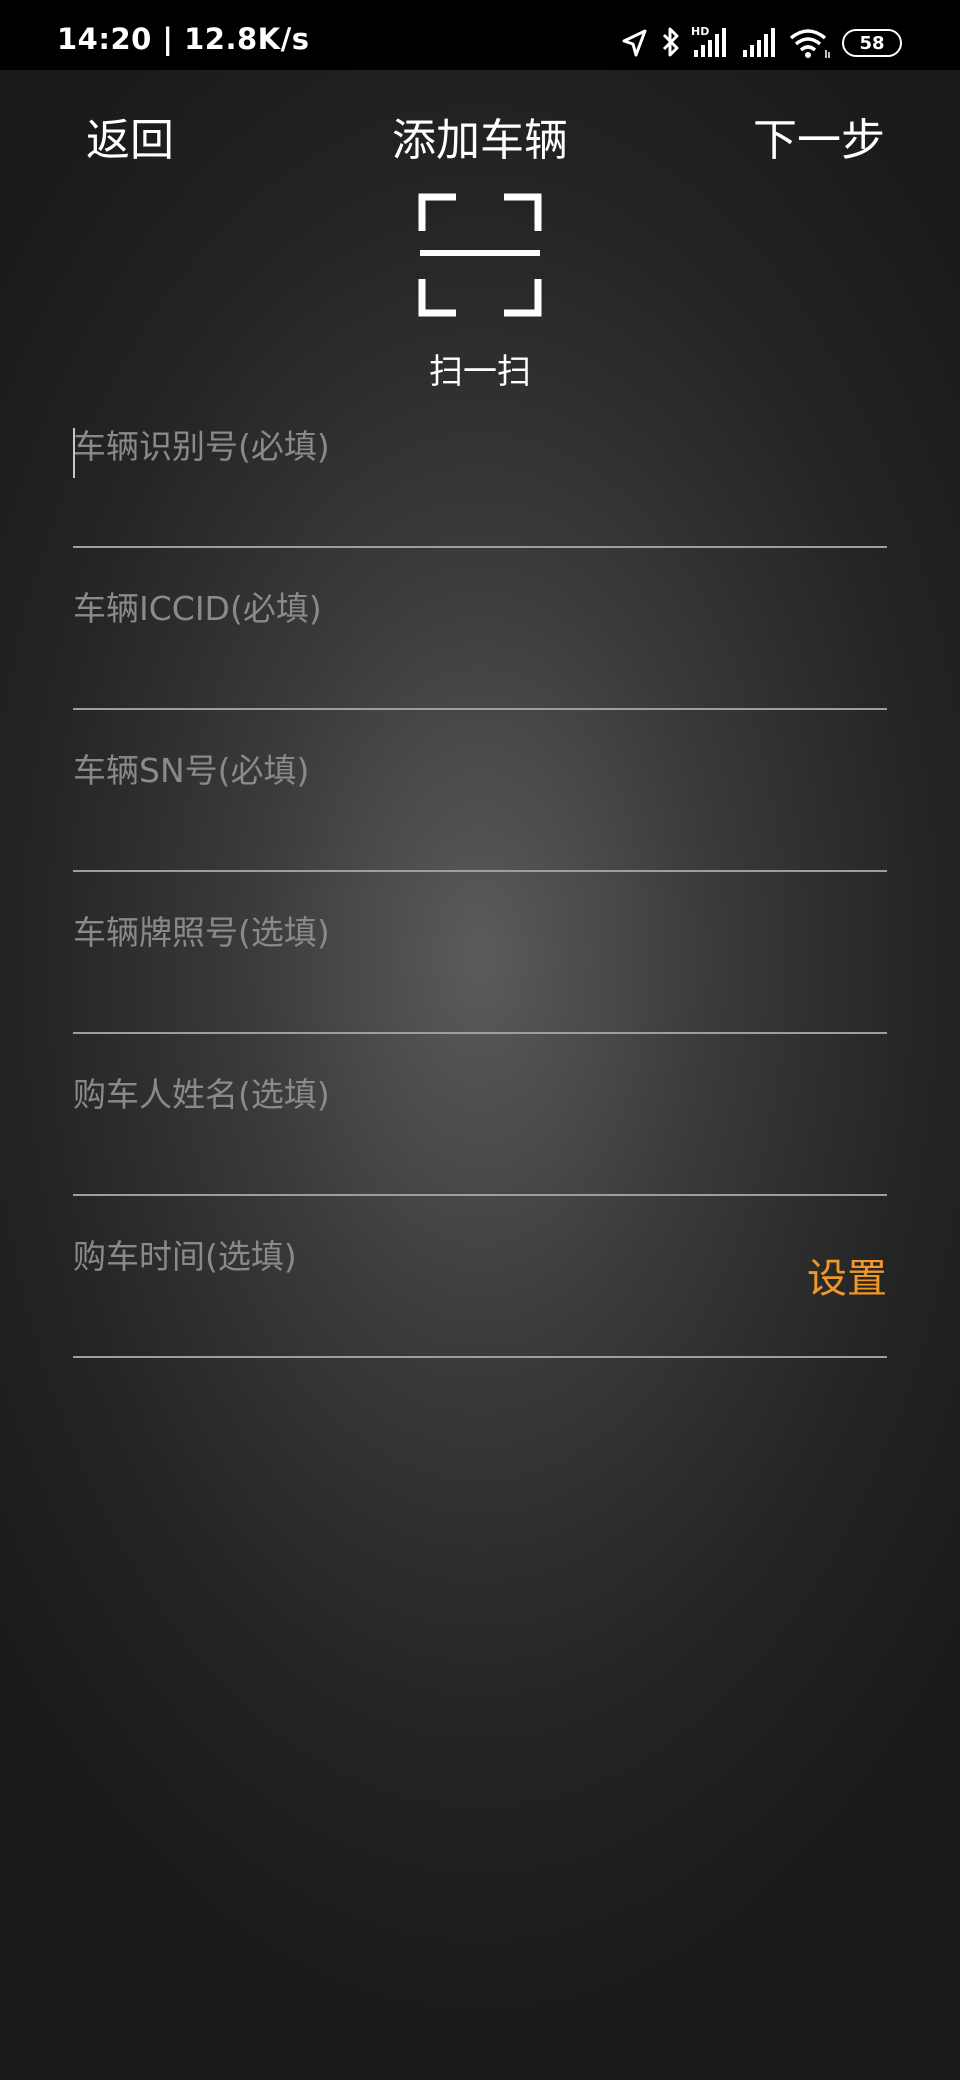 The width and height of the screenshot is (960, 2080). Describe the element at coordinates (634, 43) in the screenshot. I see `location-icon` at that location.